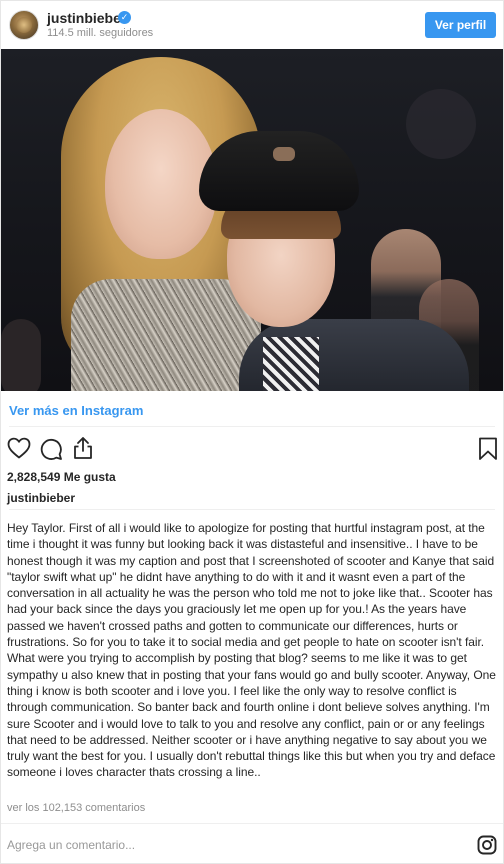 The height and width of the screenshot is (864, 504). What do you see at coordinates (76, 410) in the screenshot?
I see `view-more-on-instagram-link: Ver más en Instagram` at bounding box center [76, 410].